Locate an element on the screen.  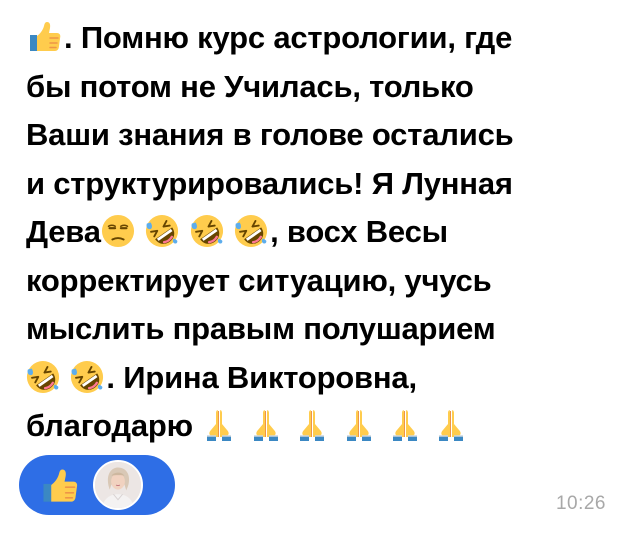
thumbs-up-emoji-icon is located at coordinates (44, 36).